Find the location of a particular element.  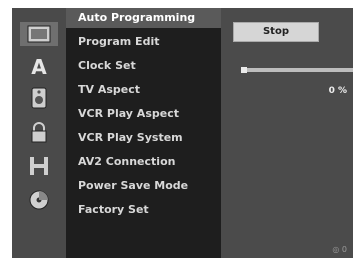

progress-bar is located at coordinates (297, 70).